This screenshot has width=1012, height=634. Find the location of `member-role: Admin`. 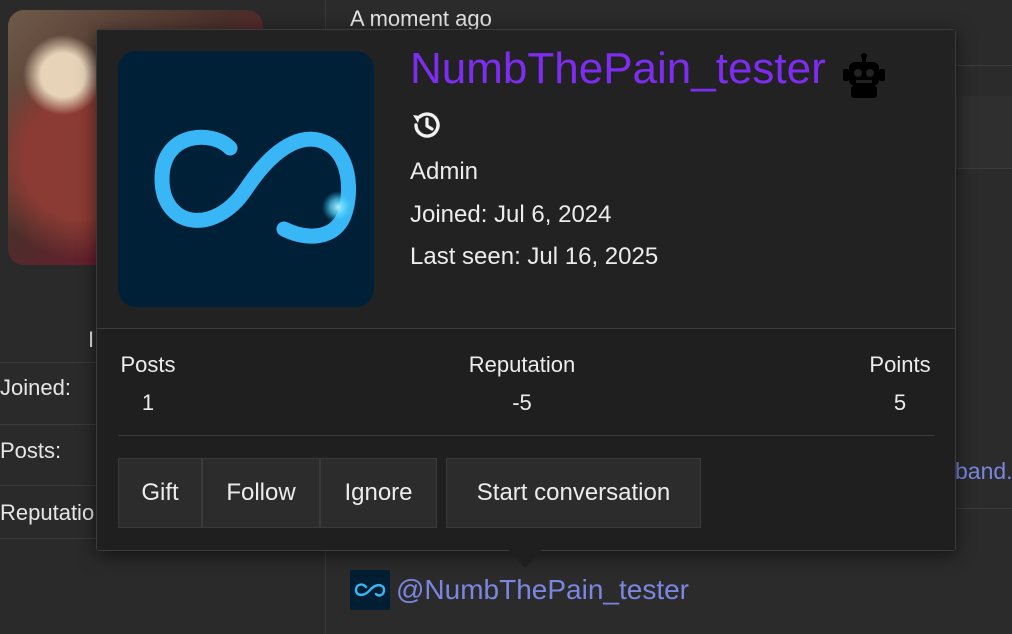

member-role: Admin is located at coordinates (444, 171).